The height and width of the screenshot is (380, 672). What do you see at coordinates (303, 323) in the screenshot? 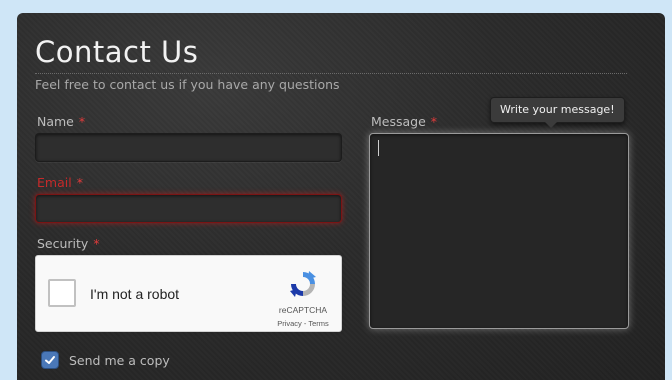
I see `recaptcha-privacy-terms-link: Privacy - Terms` at bounding box center [303, 323].